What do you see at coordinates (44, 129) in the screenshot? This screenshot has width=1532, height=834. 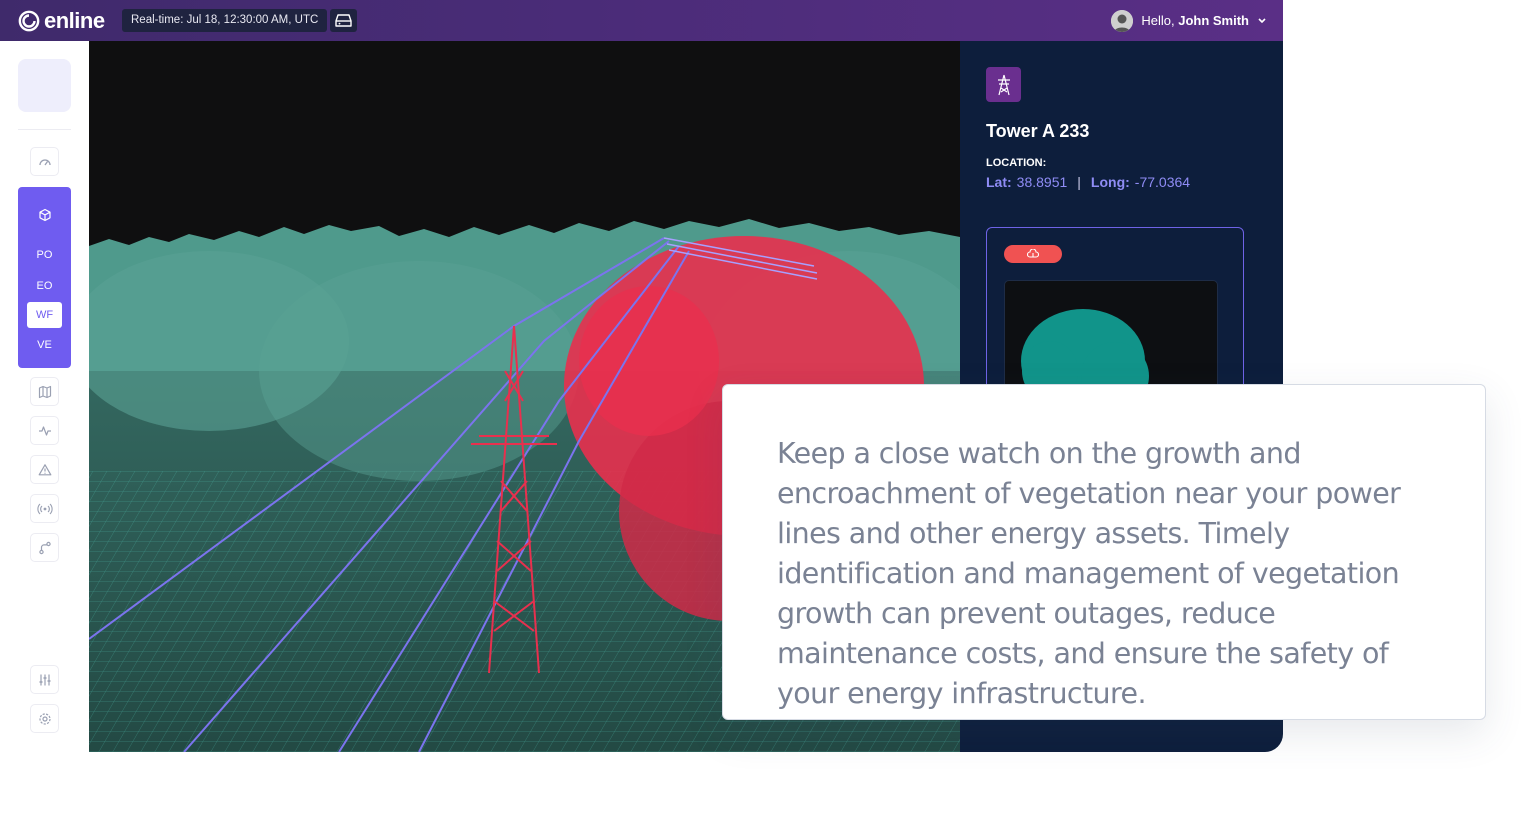 I see `sidebar-divider` at bounding box center [44, 129].